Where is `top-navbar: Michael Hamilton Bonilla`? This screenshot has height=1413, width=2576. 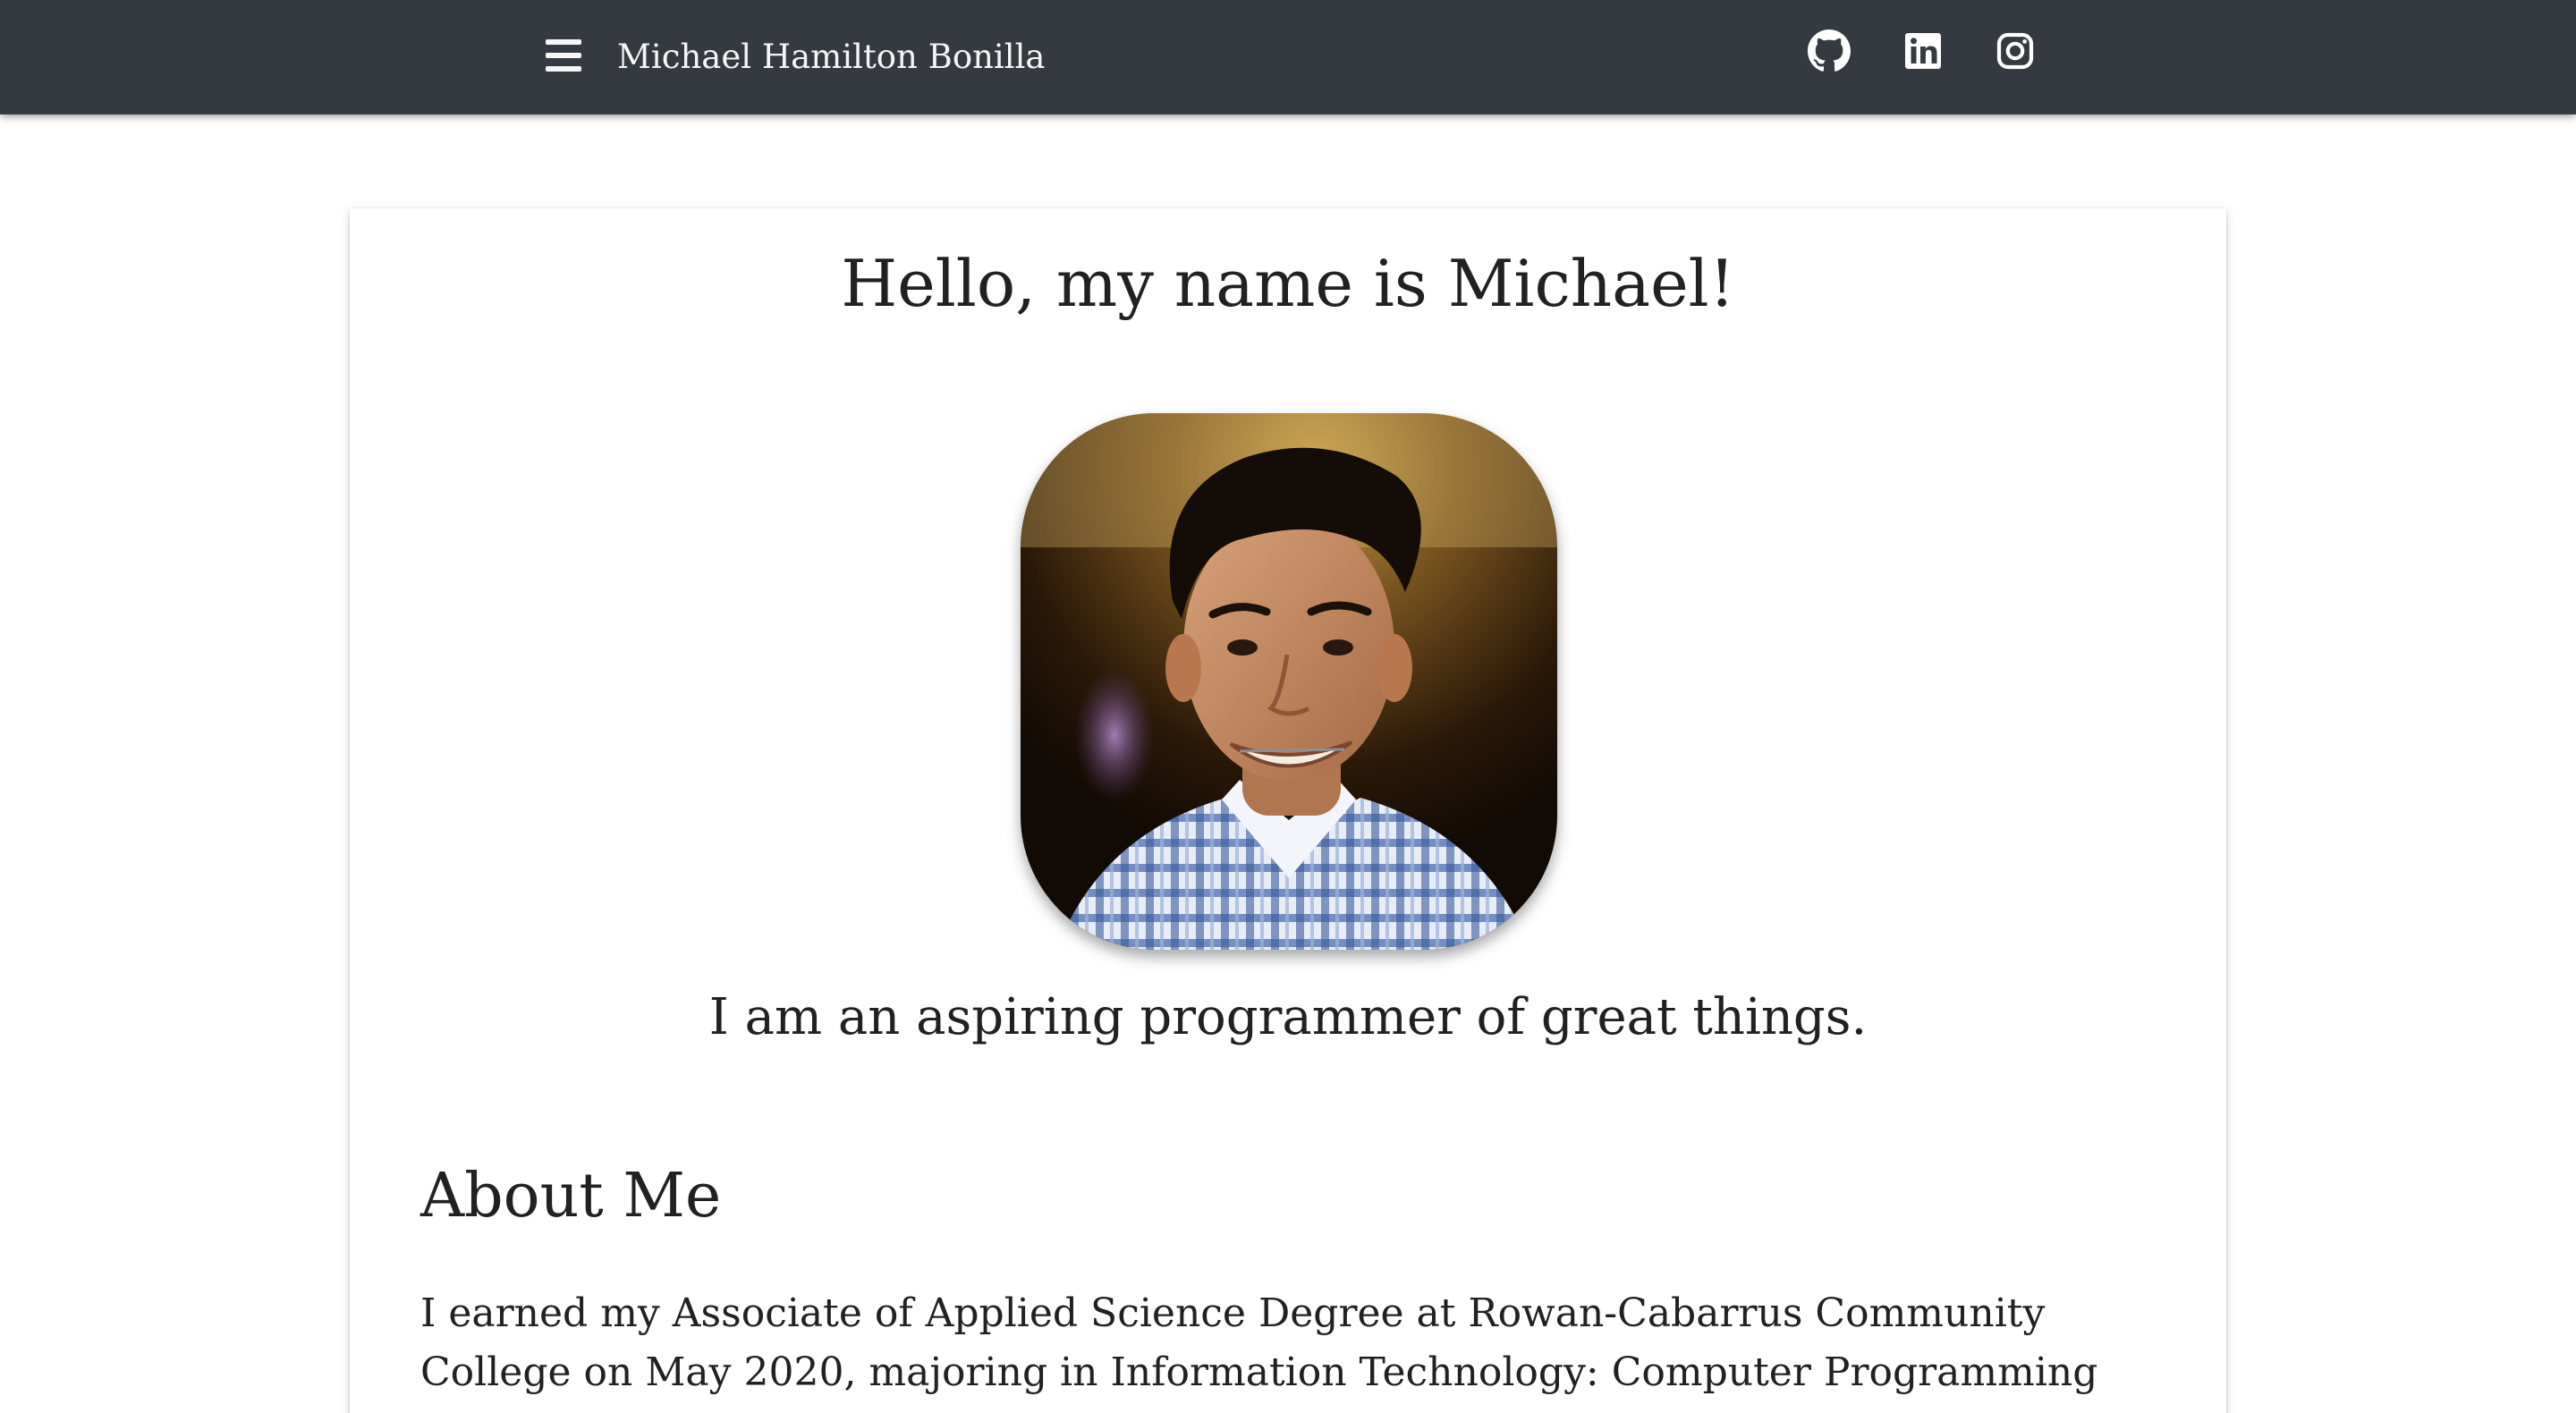
top-navbar: Michael Hamilton Bonilla is located at coordinates (1288, 57).